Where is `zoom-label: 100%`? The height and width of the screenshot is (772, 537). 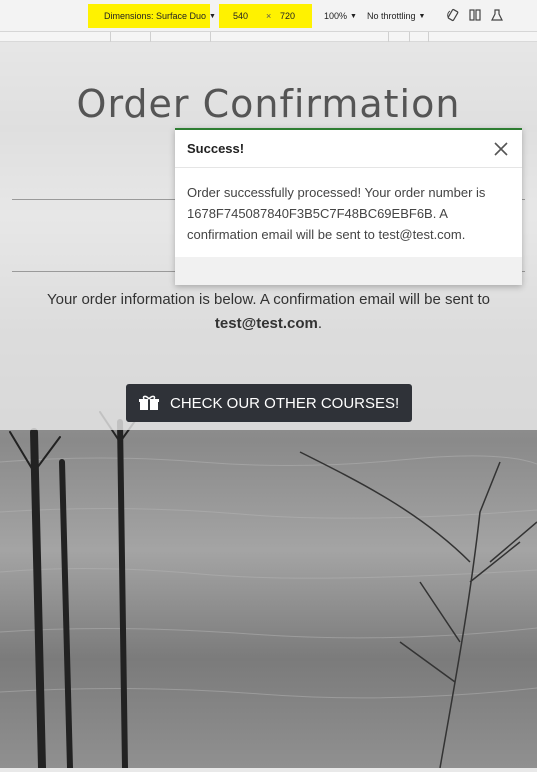
zoom-label: 100% is located at coordinates (336, 16).